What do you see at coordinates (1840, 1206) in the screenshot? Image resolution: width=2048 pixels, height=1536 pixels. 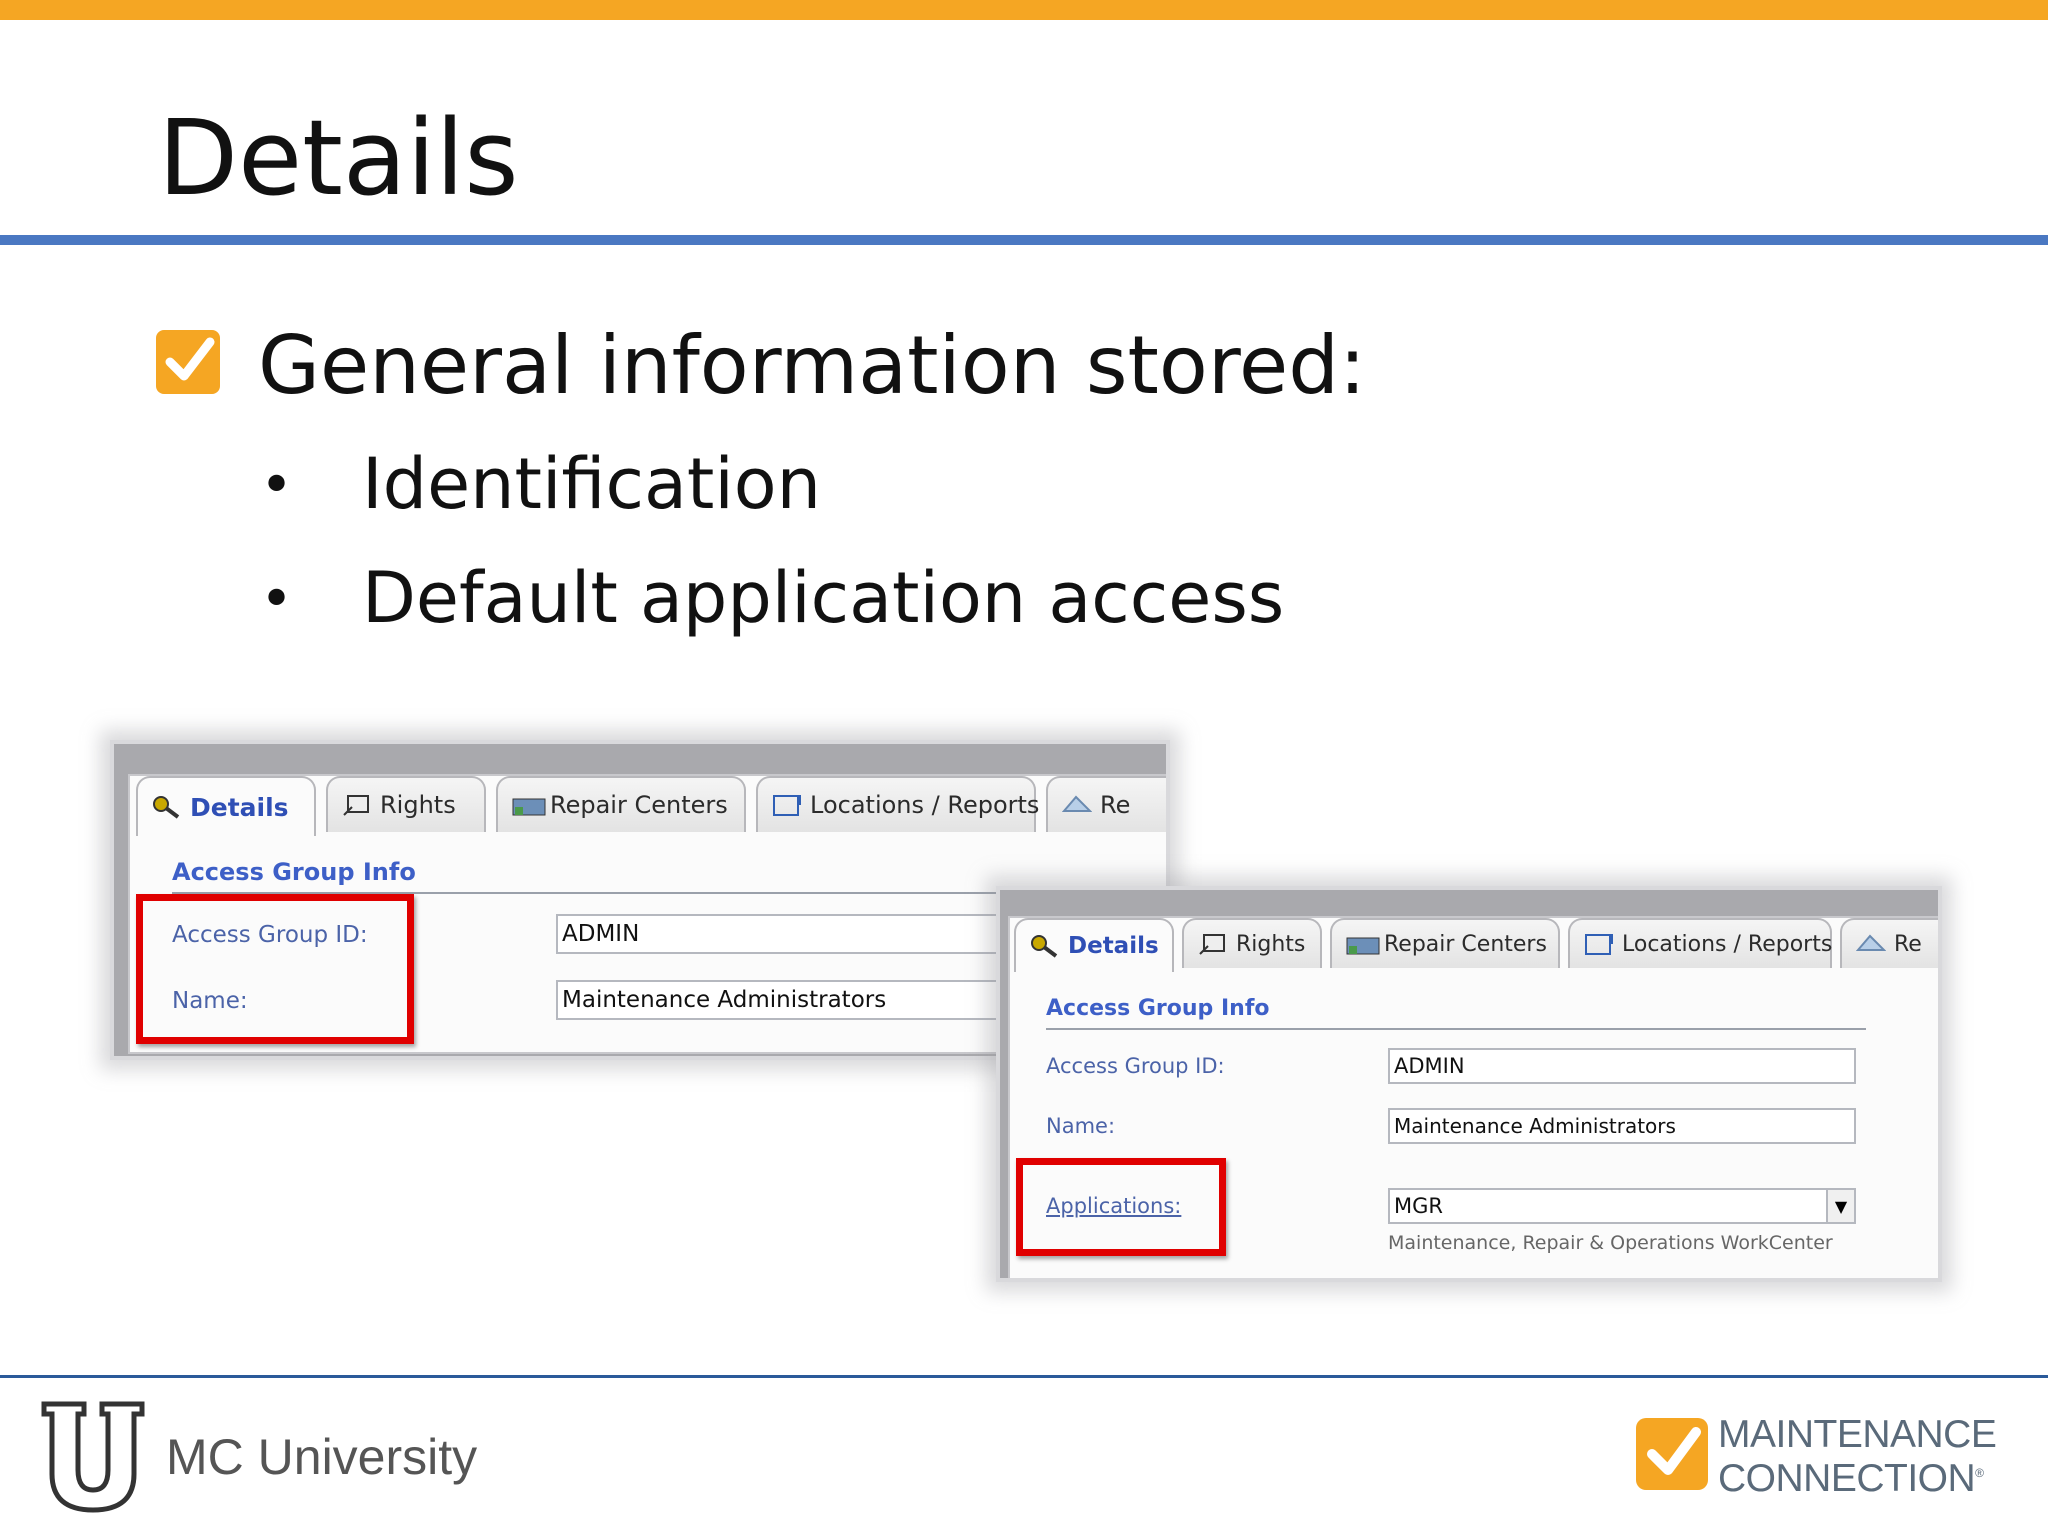 I see `dropdown-arrow-icon: ▼` at bounding box center [1840, 1206].